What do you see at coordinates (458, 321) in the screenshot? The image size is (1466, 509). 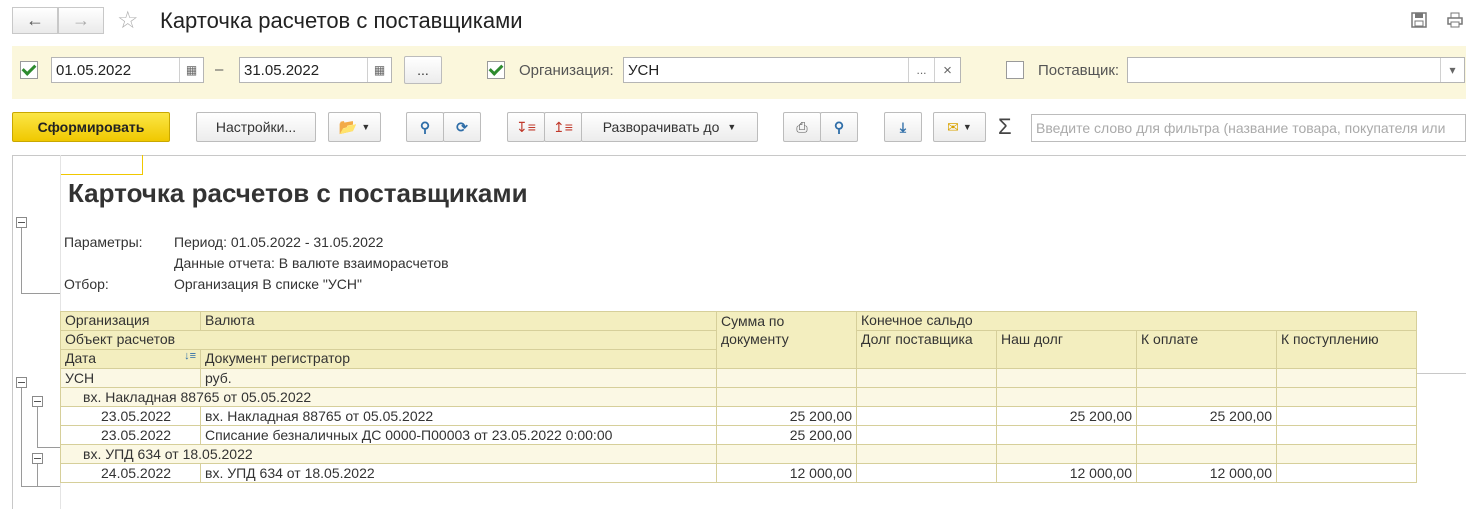 I see `header-currency: Валюта` at bounding box center [458, 321].